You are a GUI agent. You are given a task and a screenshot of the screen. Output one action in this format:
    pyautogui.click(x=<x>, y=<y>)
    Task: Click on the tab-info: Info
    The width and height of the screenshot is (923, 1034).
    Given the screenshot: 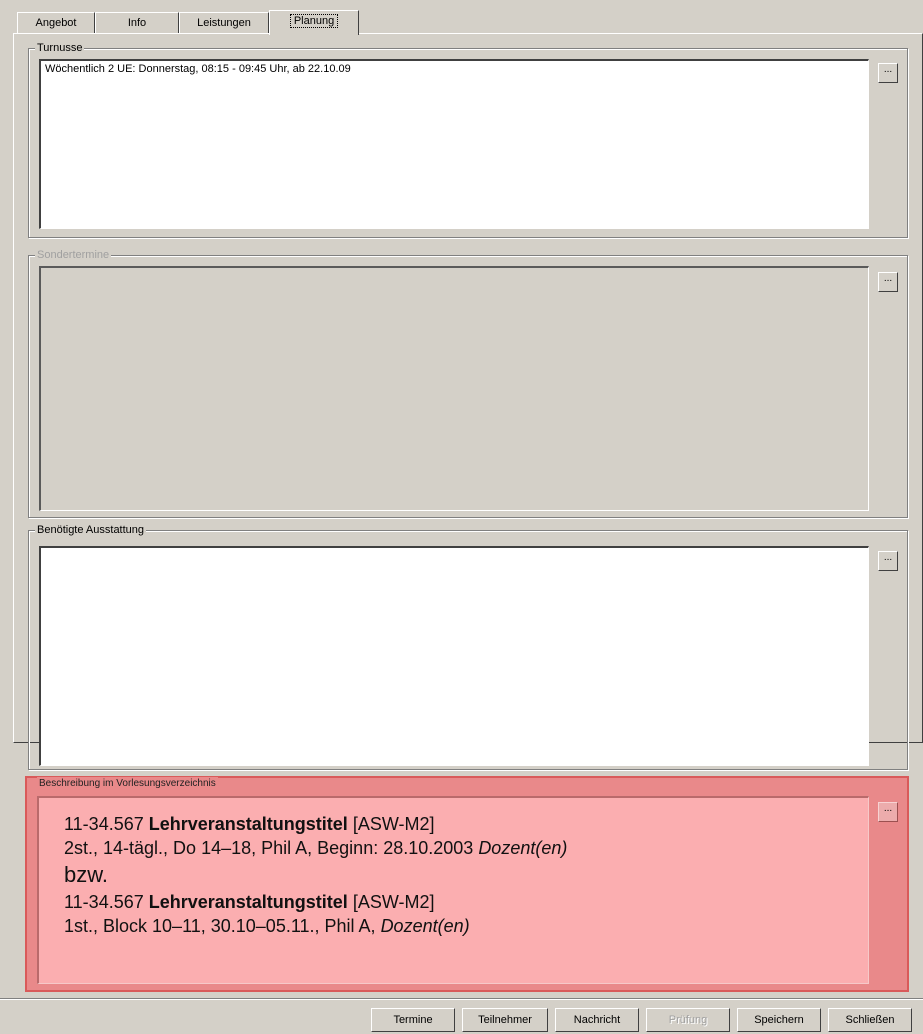 What is the action you would take?
    pyautogui.click(x=137, y=23)
    